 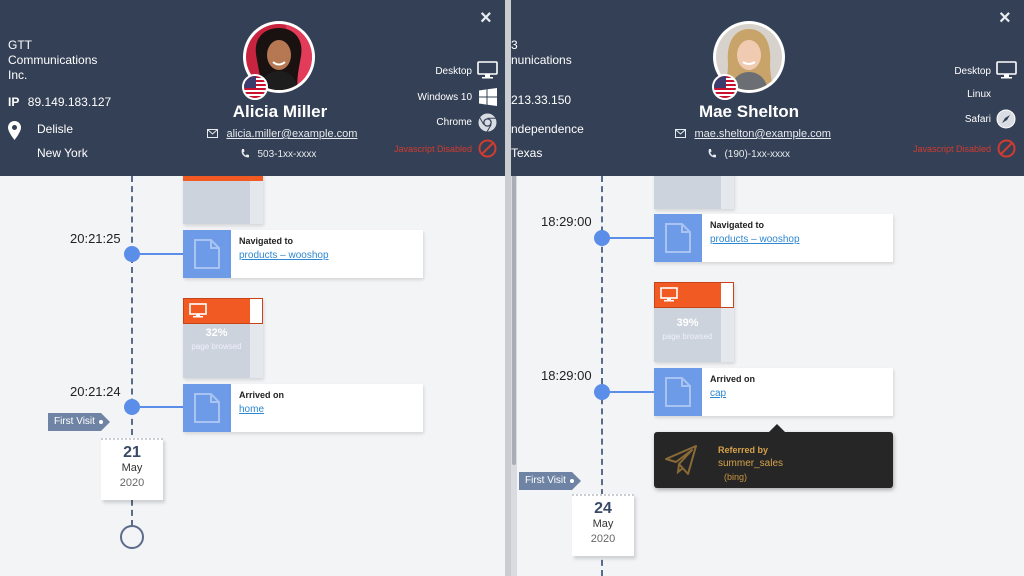 I want to click on referral-medium: (bing), so click(x=736, y=477).